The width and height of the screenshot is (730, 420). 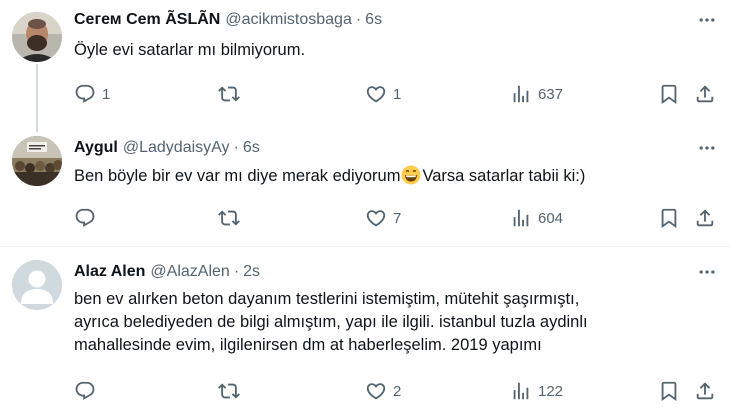 I want to click on tweet-header: Alaz Alen @AlazAlen · 2s, so click(x=167, y=272).